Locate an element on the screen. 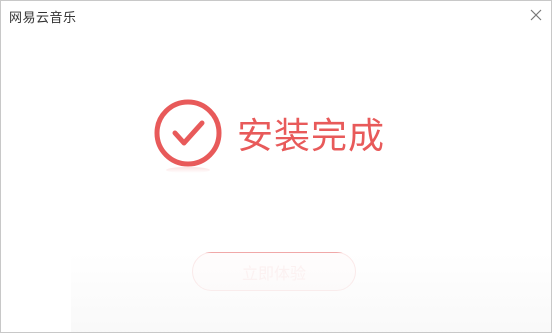 The width and height of the screenshot is (552, 333). install-complete-text: 安装完成 is located at coordinates (311, 136).